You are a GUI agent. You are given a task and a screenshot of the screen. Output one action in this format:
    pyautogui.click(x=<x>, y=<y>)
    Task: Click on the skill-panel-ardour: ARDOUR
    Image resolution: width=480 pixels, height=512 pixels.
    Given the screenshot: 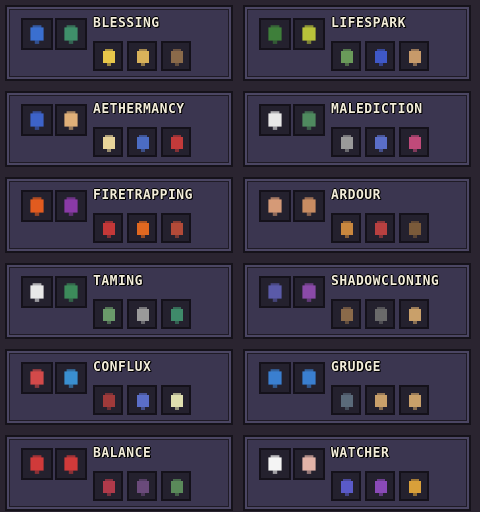 What is the action you would take?
    pyautogui.click(x=357, y=215)
    